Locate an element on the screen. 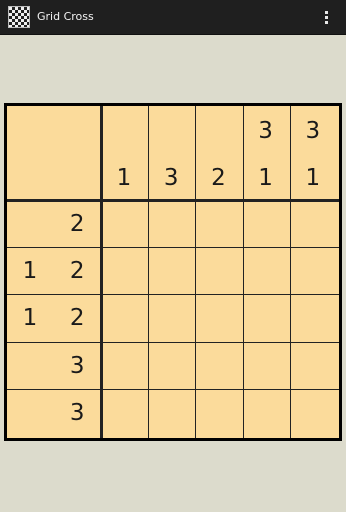 This screenshot has width=346, height=512. grid-cell-r5-c1 is located at coordinates (125, 413).